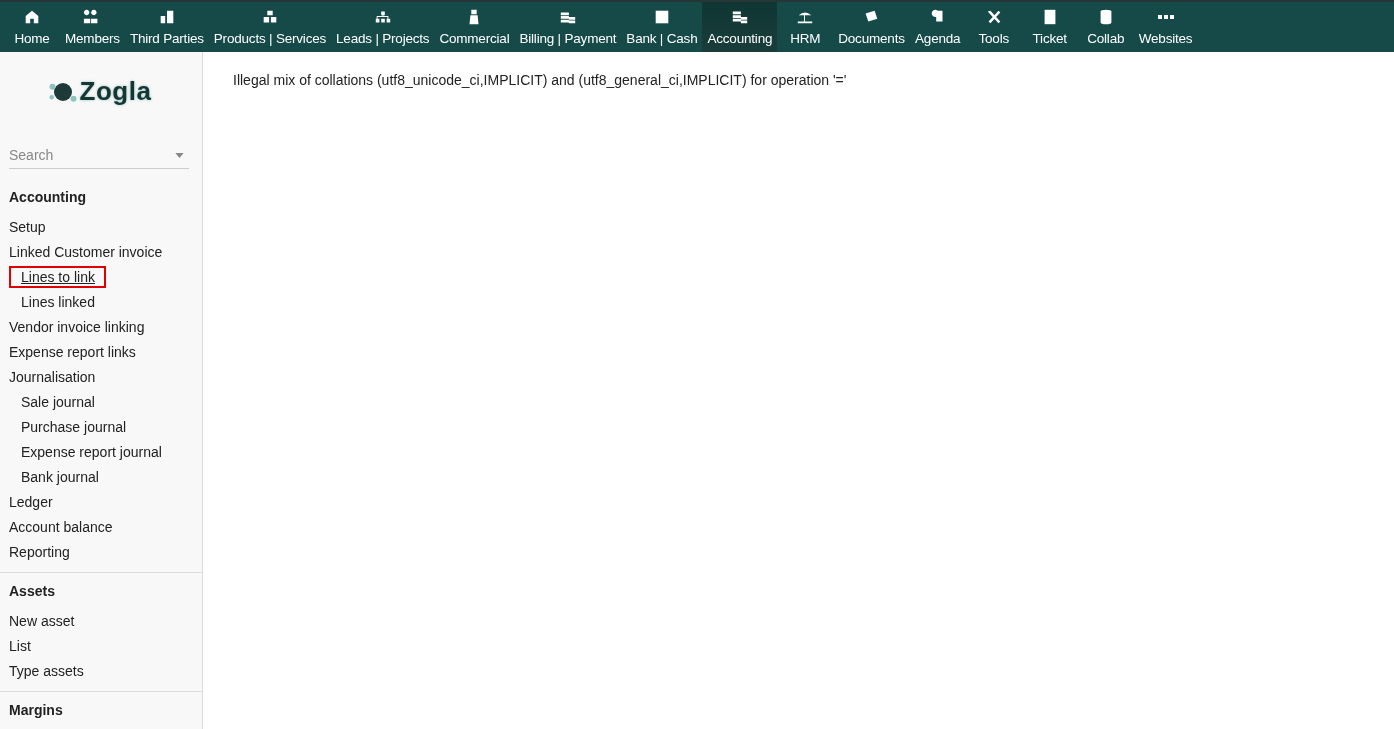 Image resolution: width=1394 pixels, height=729 pixels. What do you see at coordinates (662, 27) in the screenshot?
I see `menu-tab: Bank | Cash` at bounding box center [662, 27].